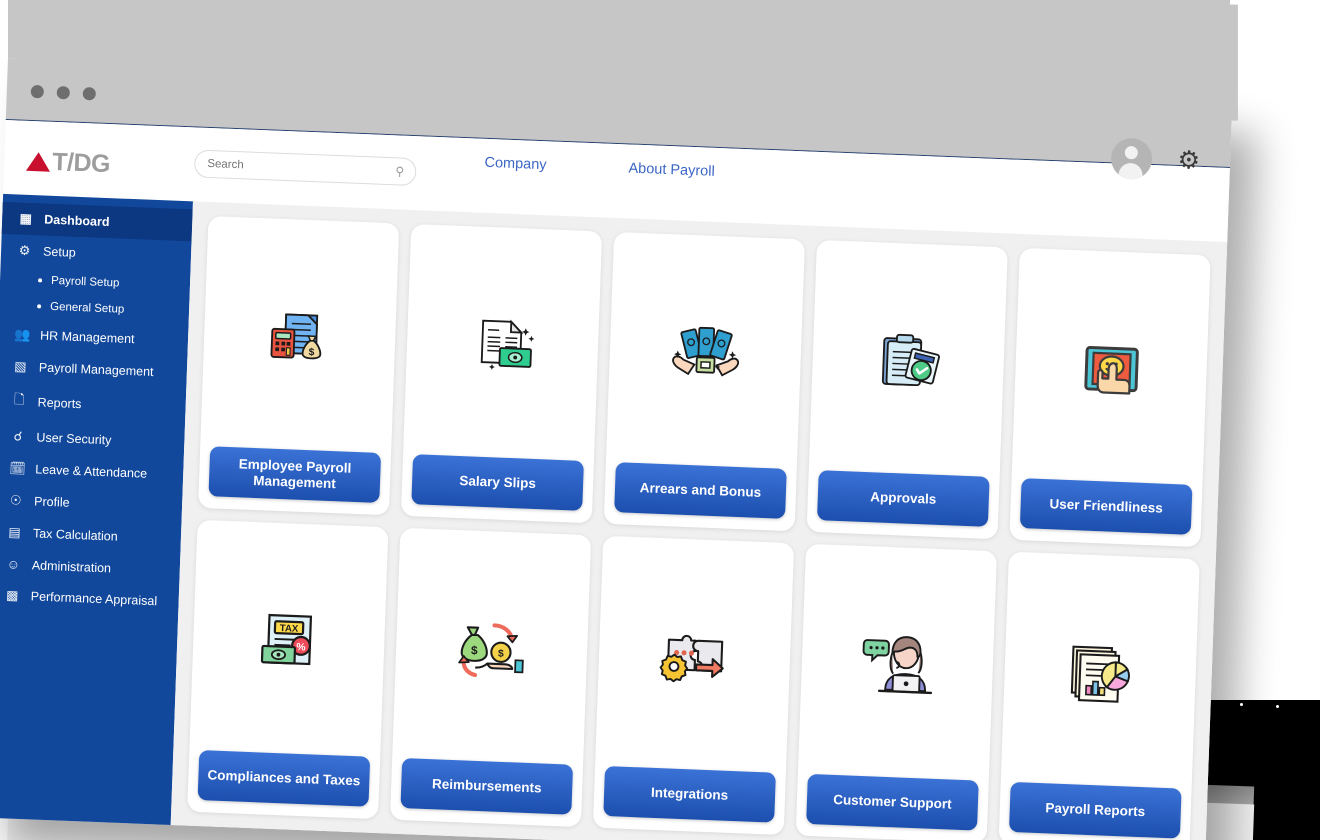 This screenshot has width=1320, height=840. What do you see at coordinates (288, 629) in the screenshot?
I see `svg-text: TAX` at bounding box center [288, 629].